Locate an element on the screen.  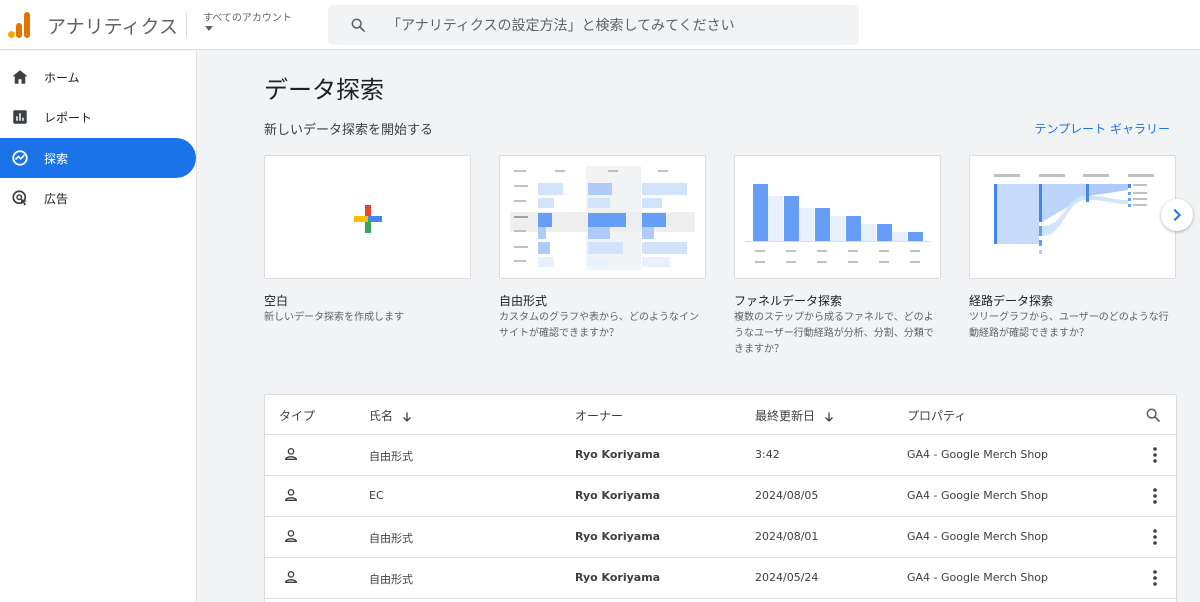
template-description: カスタムのグラフや表から、どのようなインサイトが確認できますか？ is located at coordinates (599, 325).